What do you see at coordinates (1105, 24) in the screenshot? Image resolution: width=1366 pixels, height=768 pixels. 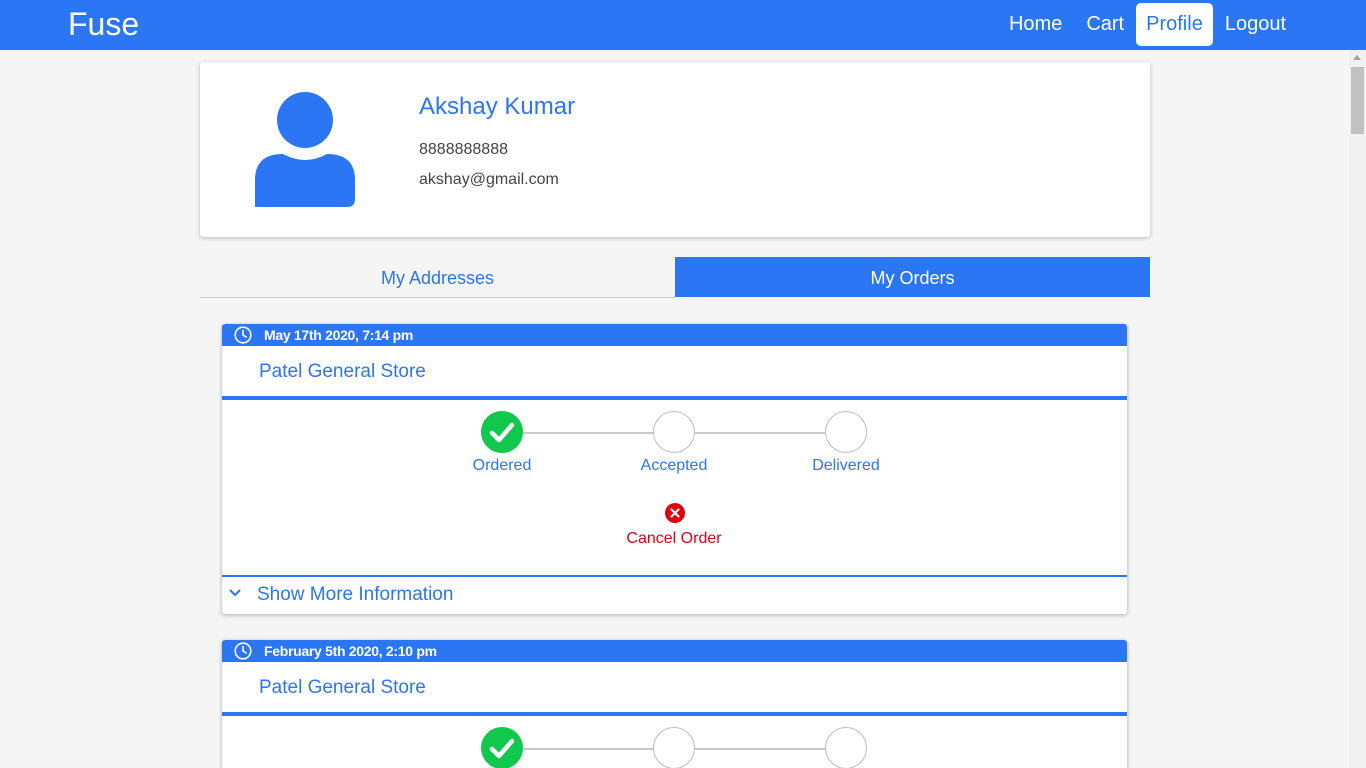 I see `nav-cart-link: Cart` at bounding box center [1105, 24].